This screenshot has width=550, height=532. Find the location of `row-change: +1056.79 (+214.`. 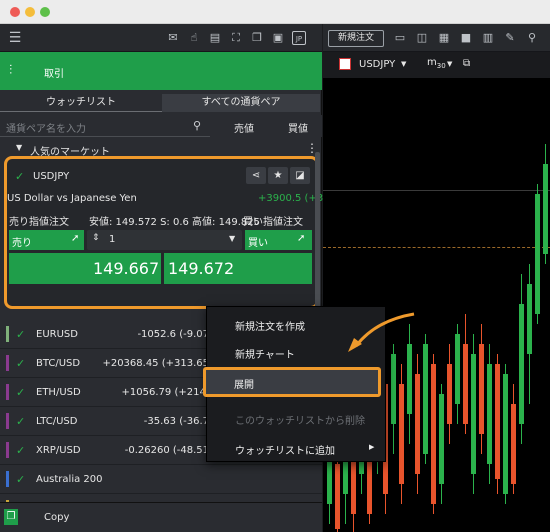

row-change: +1056.79 (+214. is located at coordinates (165, 392).